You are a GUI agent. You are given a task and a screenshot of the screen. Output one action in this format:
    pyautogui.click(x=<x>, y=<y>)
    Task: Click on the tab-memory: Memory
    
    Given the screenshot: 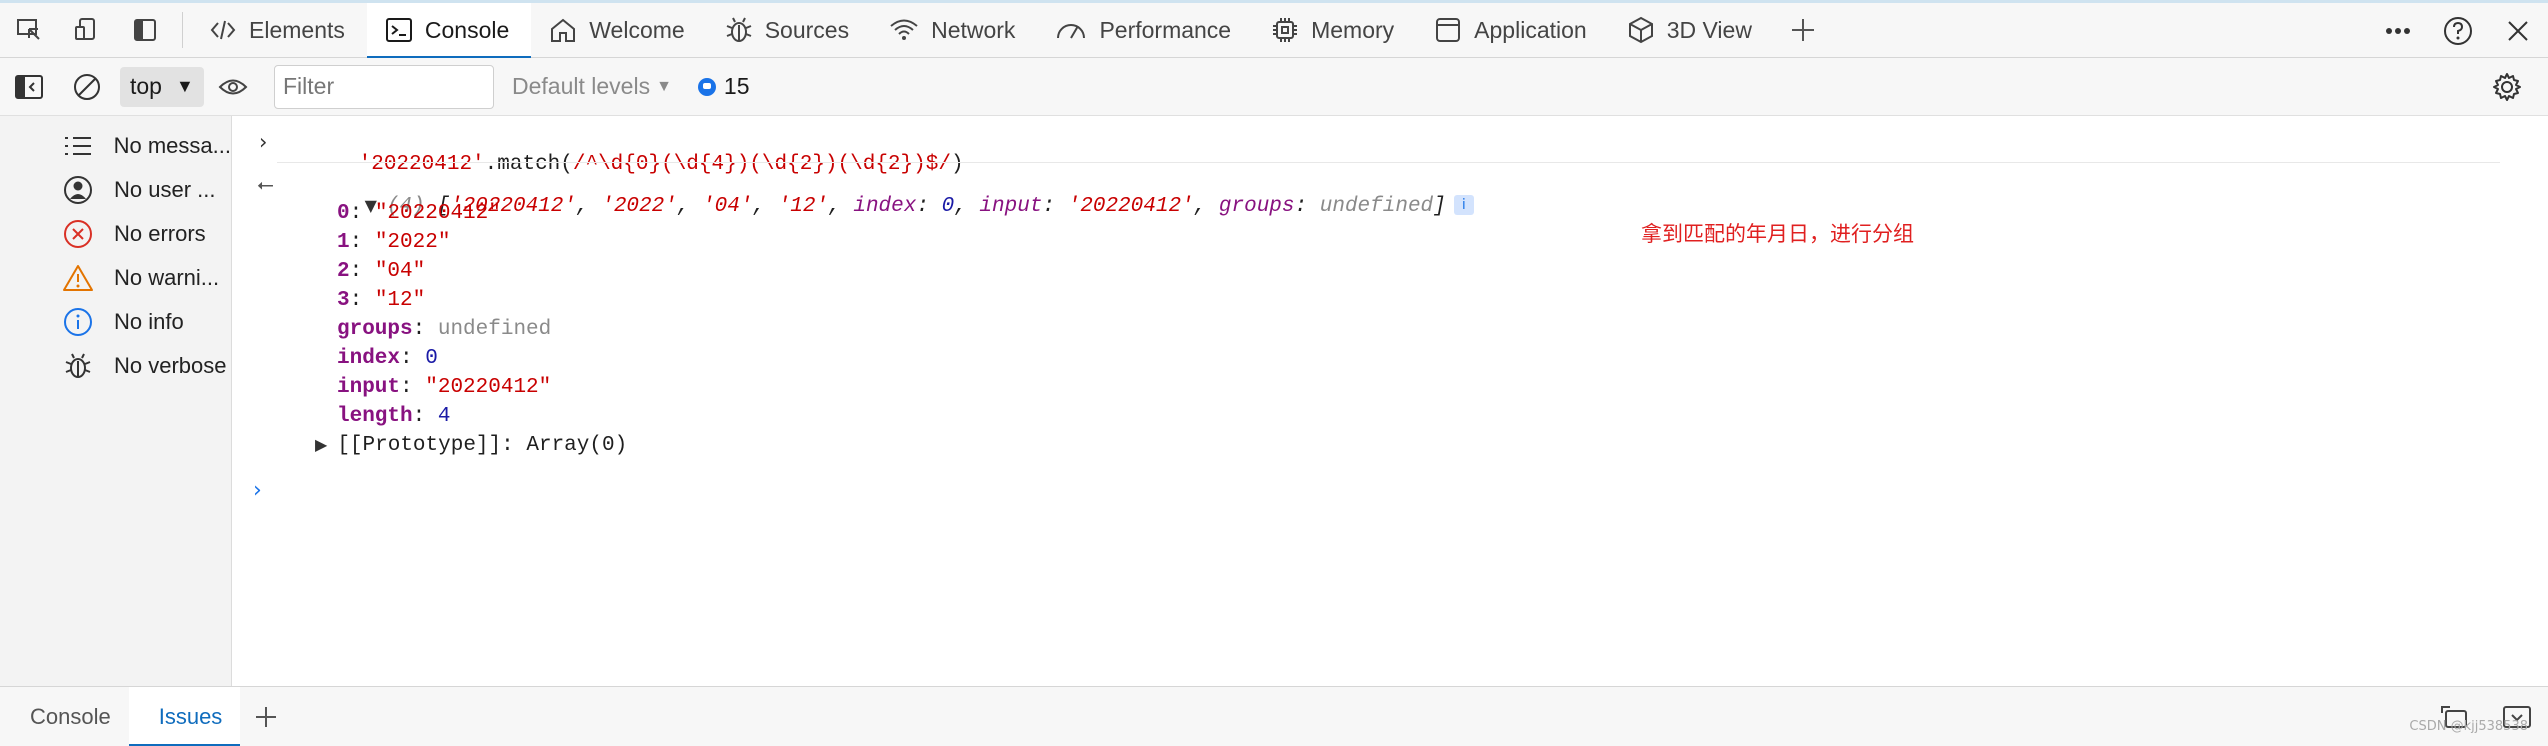 What is the action you would take?
    pyautogui.click(x=1334, y=30)
    